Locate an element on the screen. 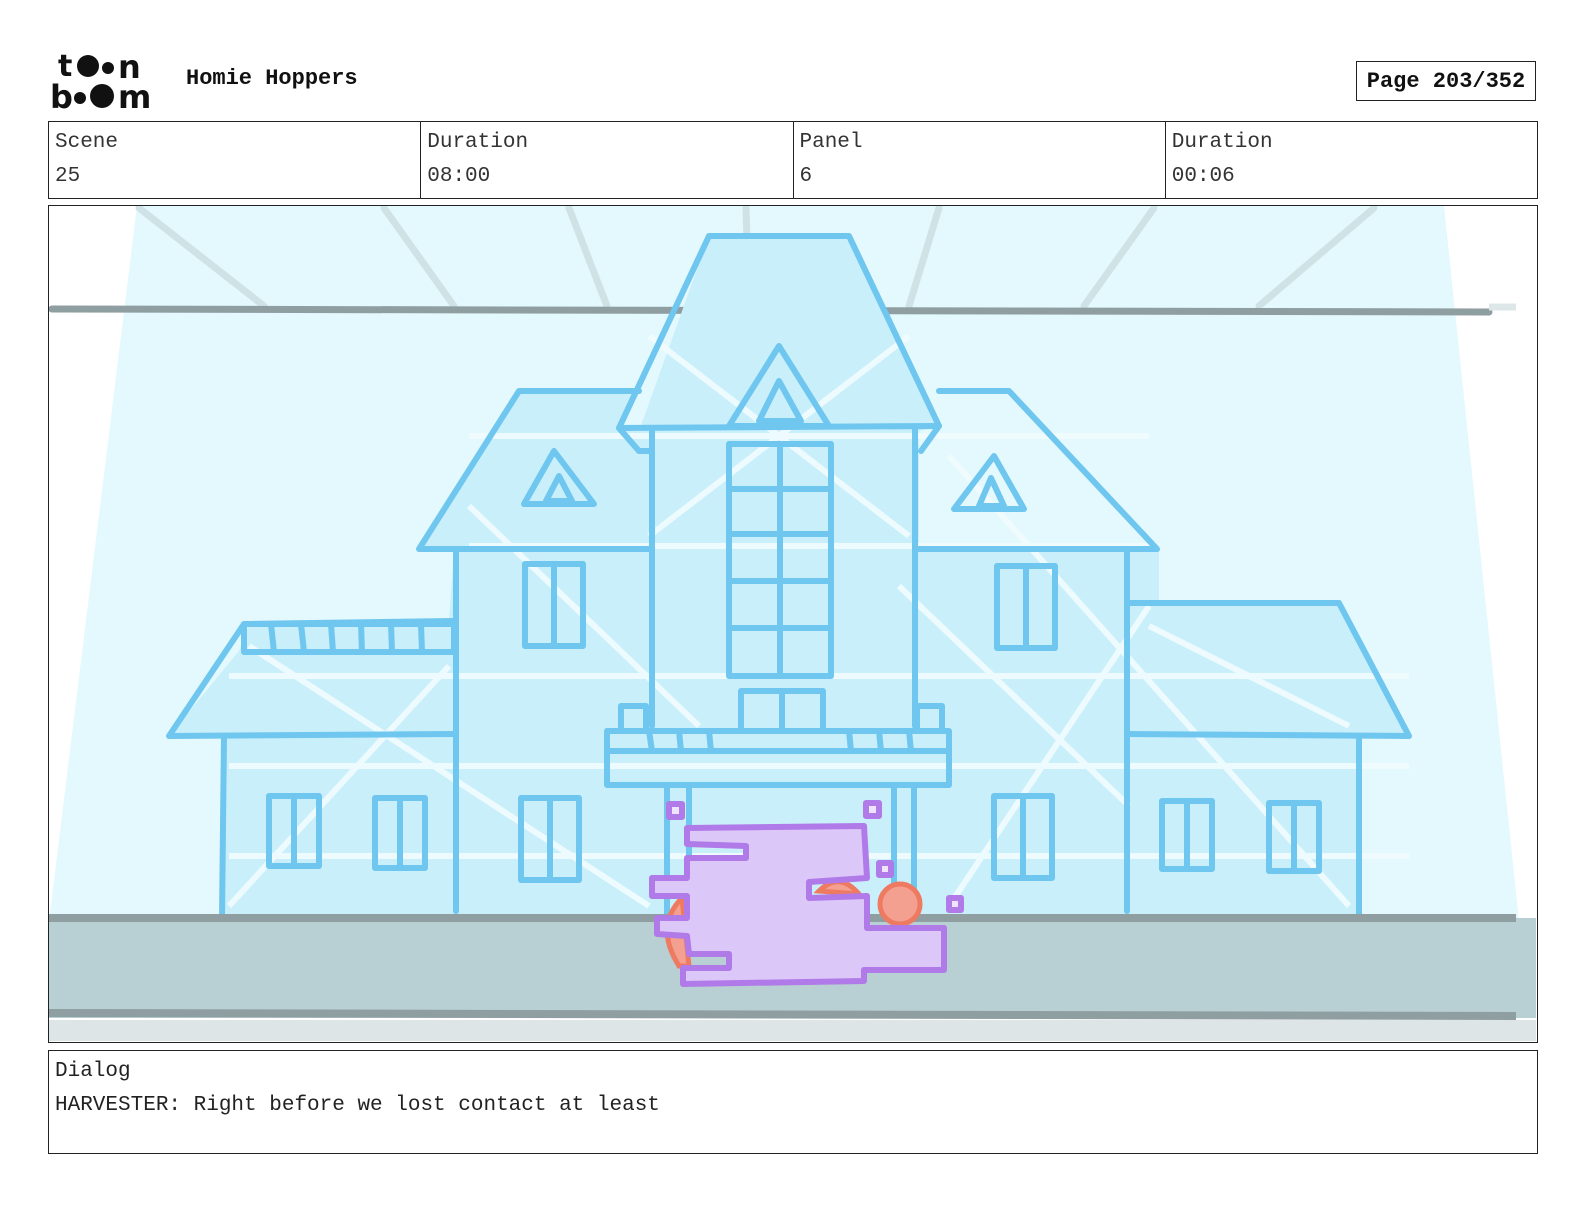  dialog-label: Dialog is located at coordinates (93, 1071).